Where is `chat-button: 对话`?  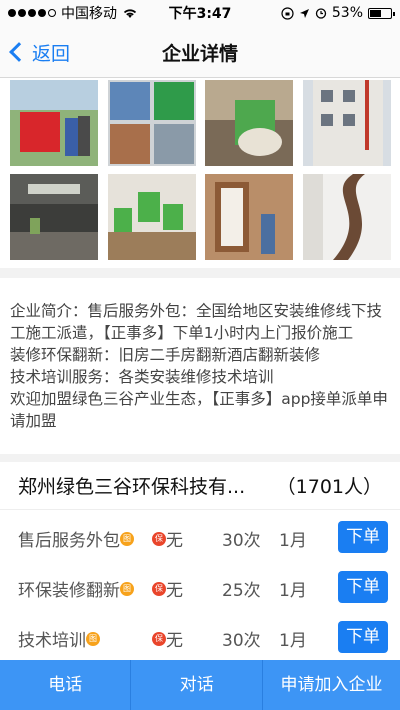
chat-button: 对话 is located at coordinates (197, 685).